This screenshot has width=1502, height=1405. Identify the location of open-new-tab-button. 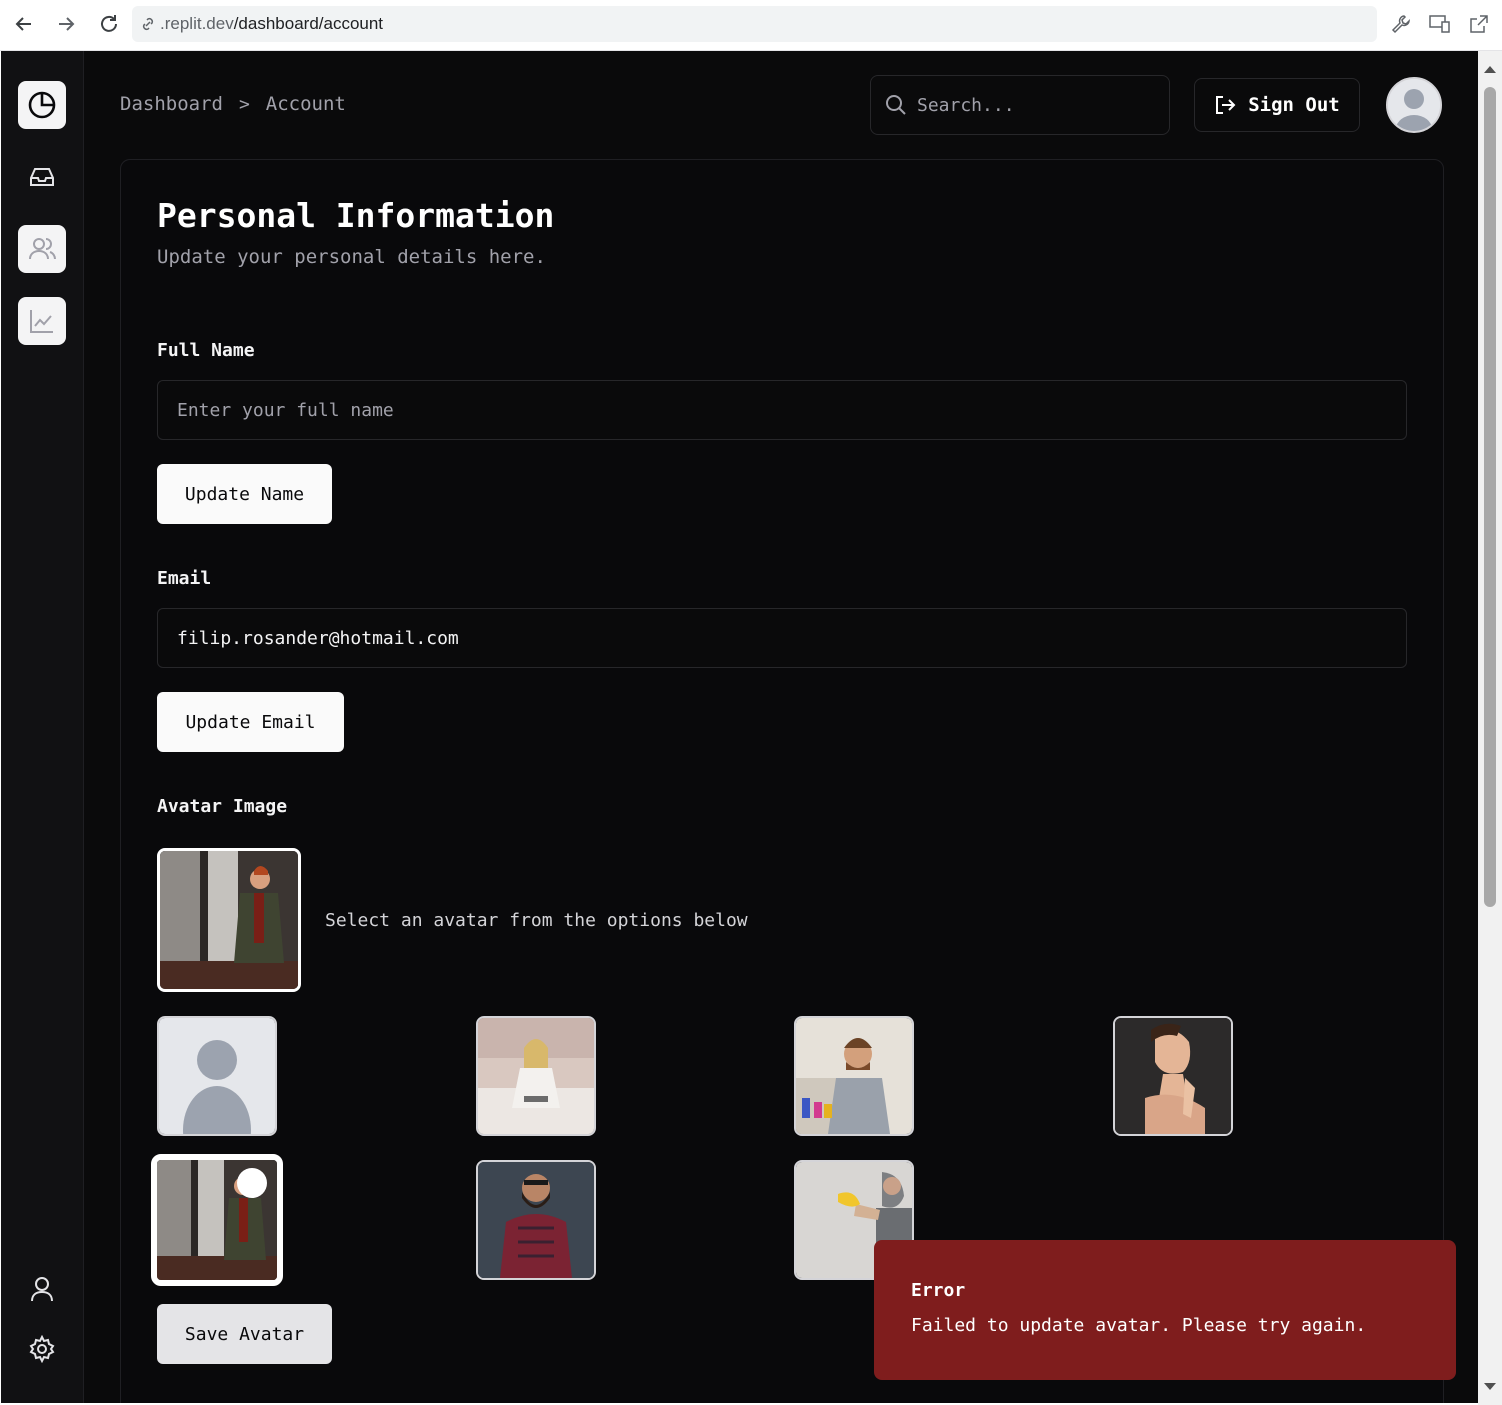
(1479, 24).